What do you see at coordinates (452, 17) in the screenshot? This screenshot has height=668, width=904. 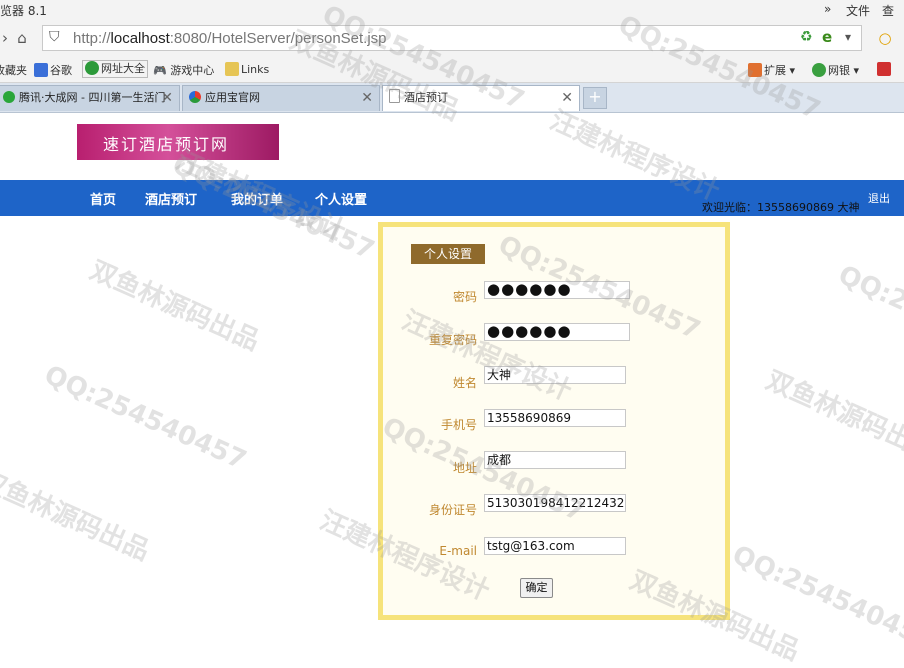 I see `window-titlebar: 览器 8.1 » 文件 查看` at bounding box center [452, 17].